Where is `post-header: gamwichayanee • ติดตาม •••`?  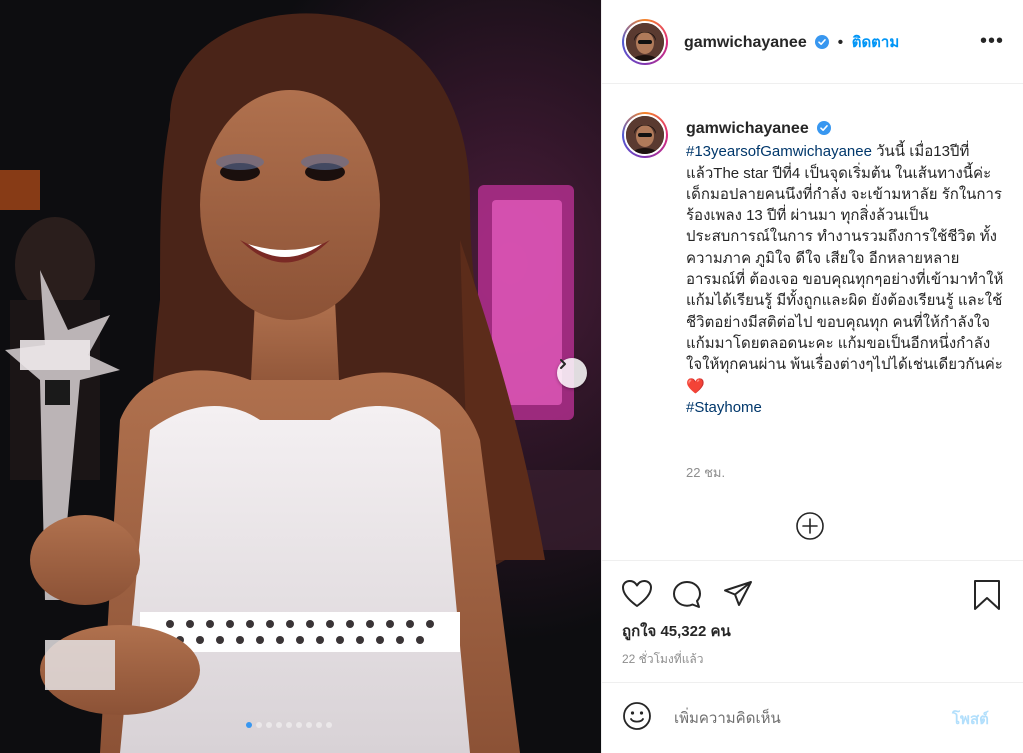
post-header: gamwichayanee • ติดตาม ••• is located at coordinates (812, 42).